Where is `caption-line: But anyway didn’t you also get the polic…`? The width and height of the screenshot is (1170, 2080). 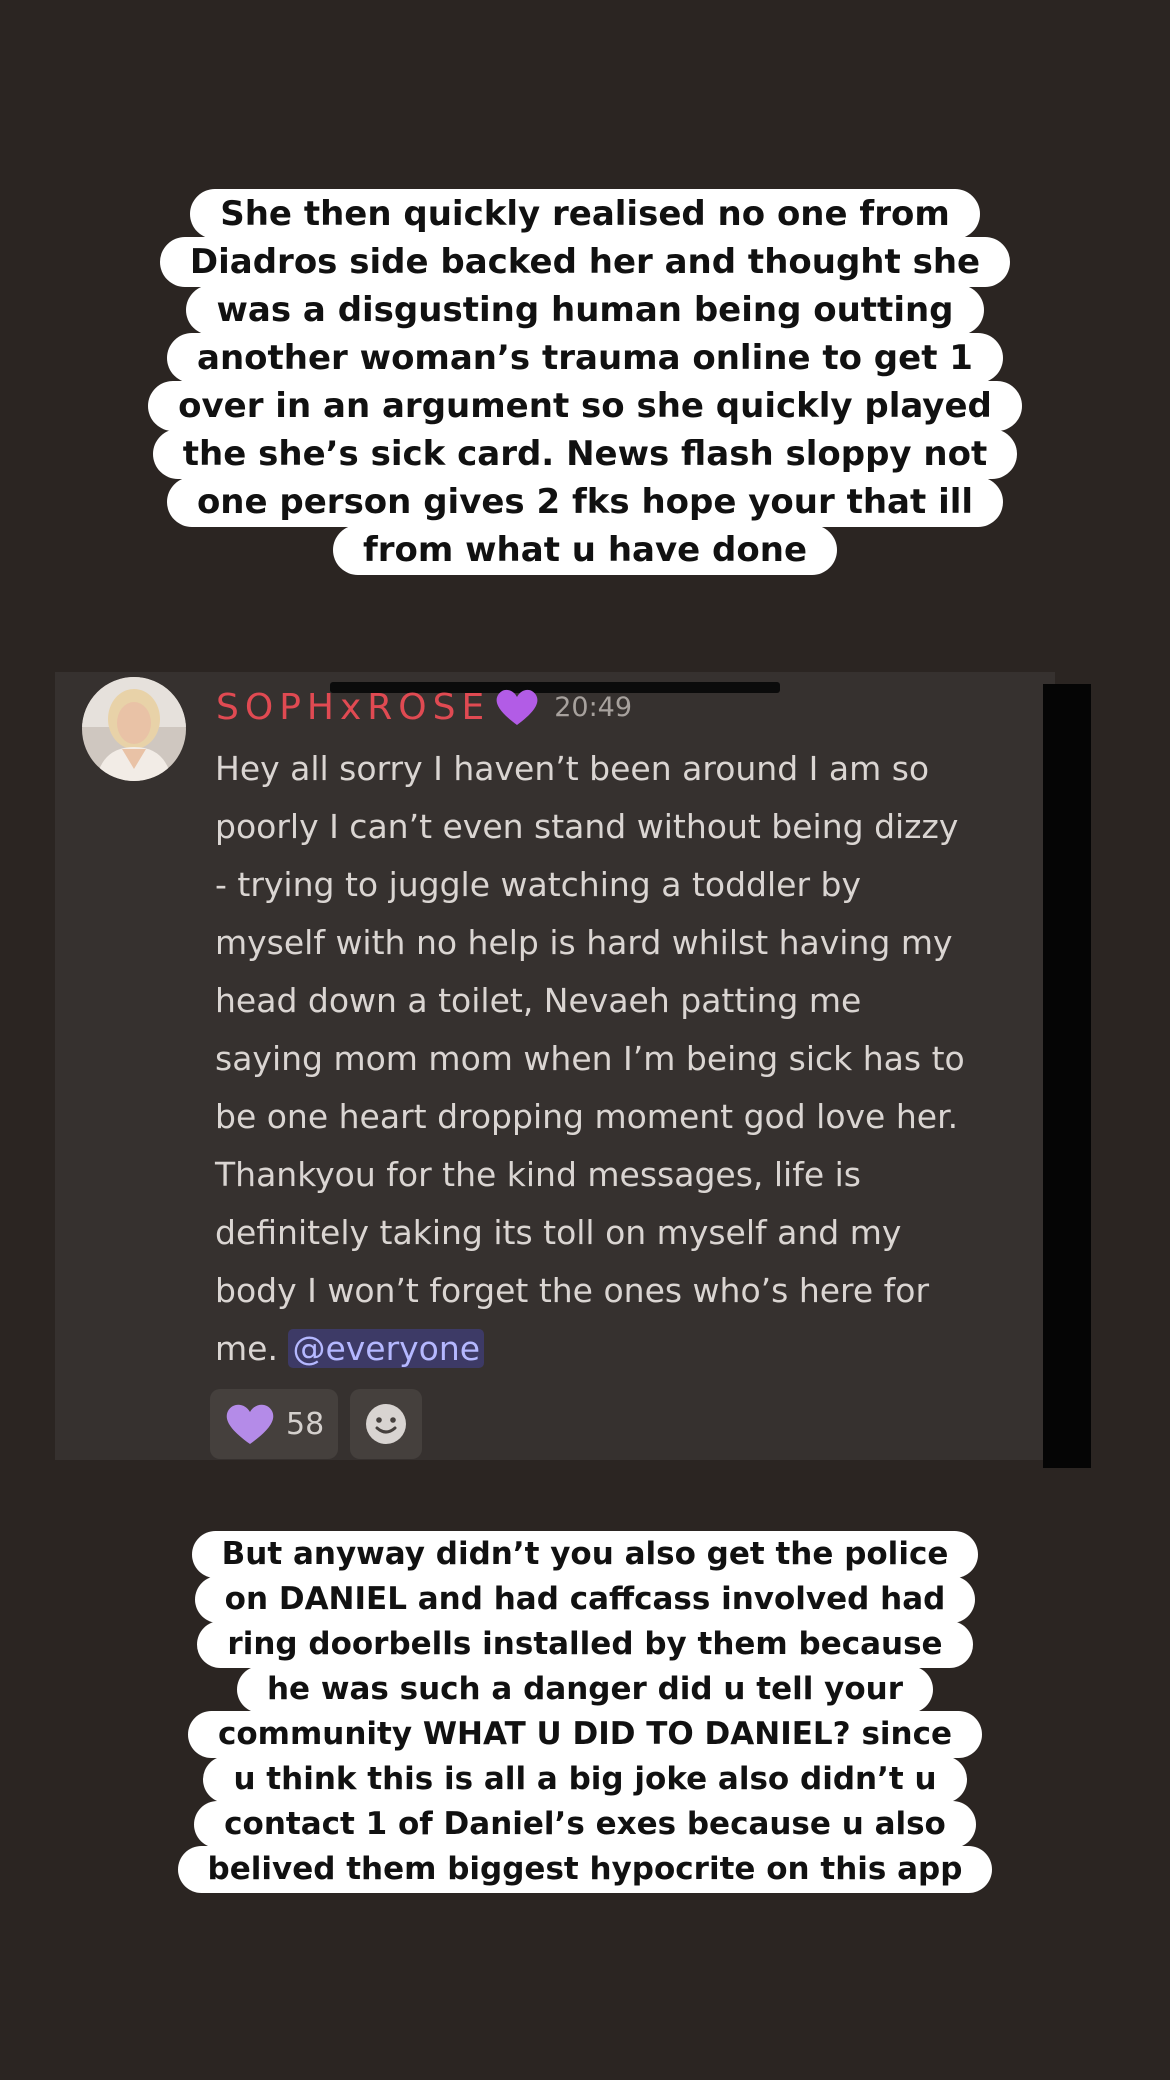
caption-line: But anyway didn’t you also get the polic… is located at coordinates (585, 1554).